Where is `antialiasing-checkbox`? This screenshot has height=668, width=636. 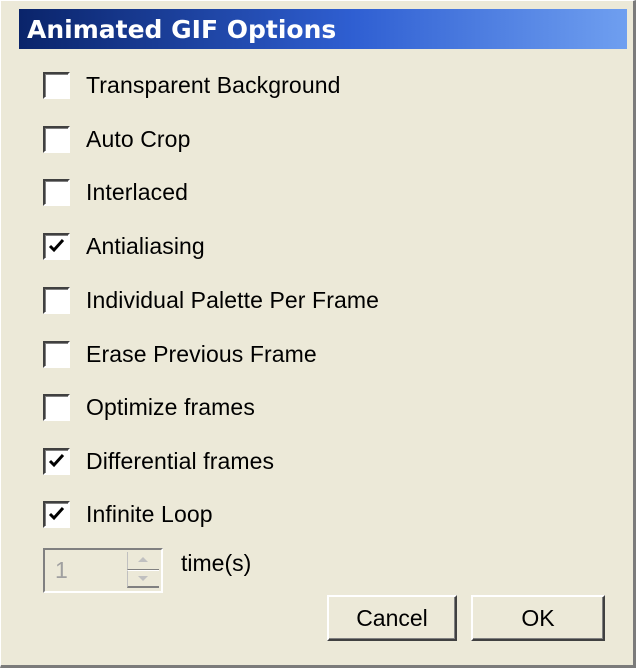 antialiasing-checkbox is located at coordinates (56, 246).